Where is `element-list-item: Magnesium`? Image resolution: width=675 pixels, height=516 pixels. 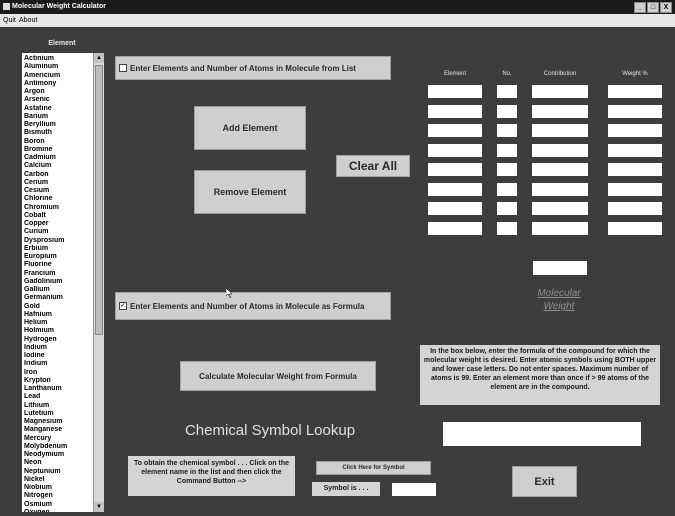
element-list-item: Magnesium is located at coordinates (58, 422).